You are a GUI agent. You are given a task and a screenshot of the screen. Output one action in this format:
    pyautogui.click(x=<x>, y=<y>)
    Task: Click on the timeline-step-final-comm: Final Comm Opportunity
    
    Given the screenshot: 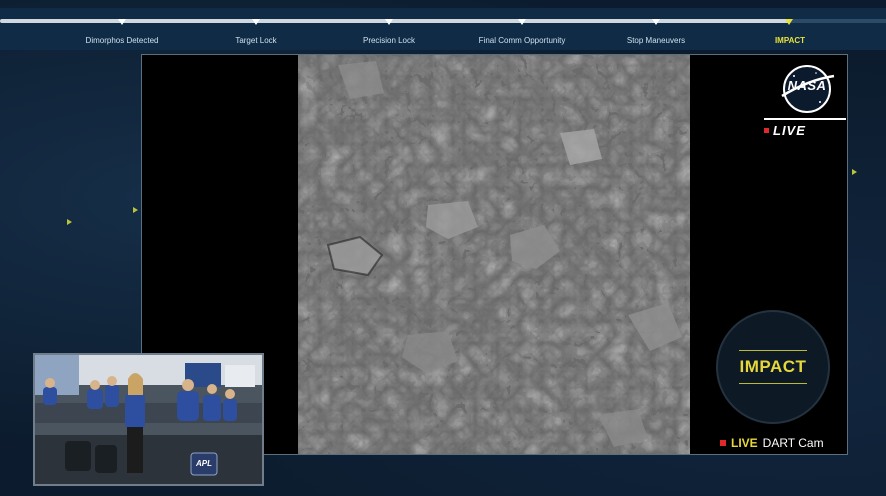 What is the action you would take?
    pyautogui.click(x=522, y=40)
    